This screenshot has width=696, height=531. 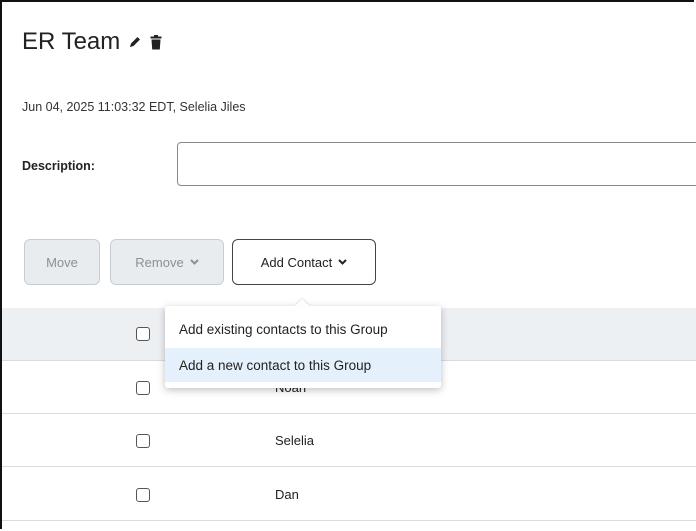 I want to click on pencil-icon, so click(x=135, y=42).